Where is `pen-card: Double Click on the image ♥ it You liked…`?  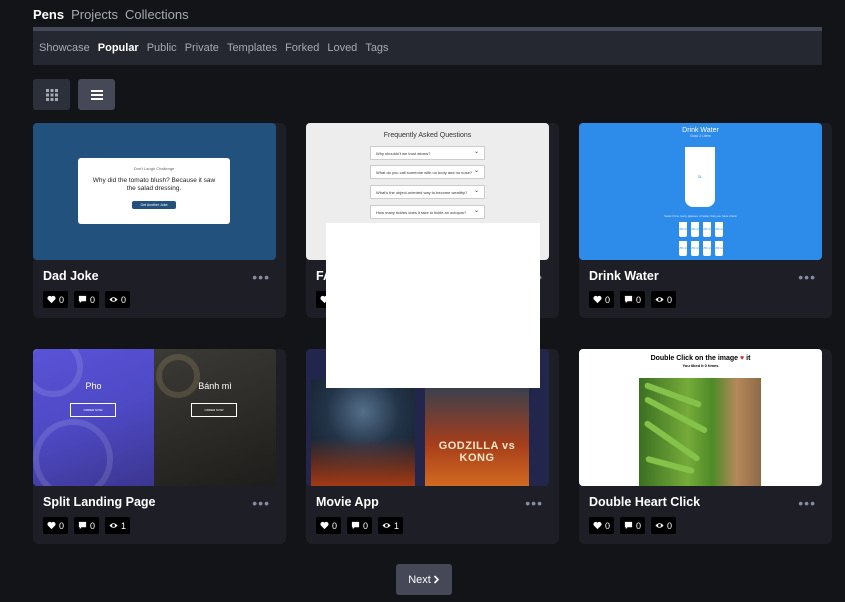 pen-card: Double Click on the image ♥ it You liked… is located at coordinates (705, 446).